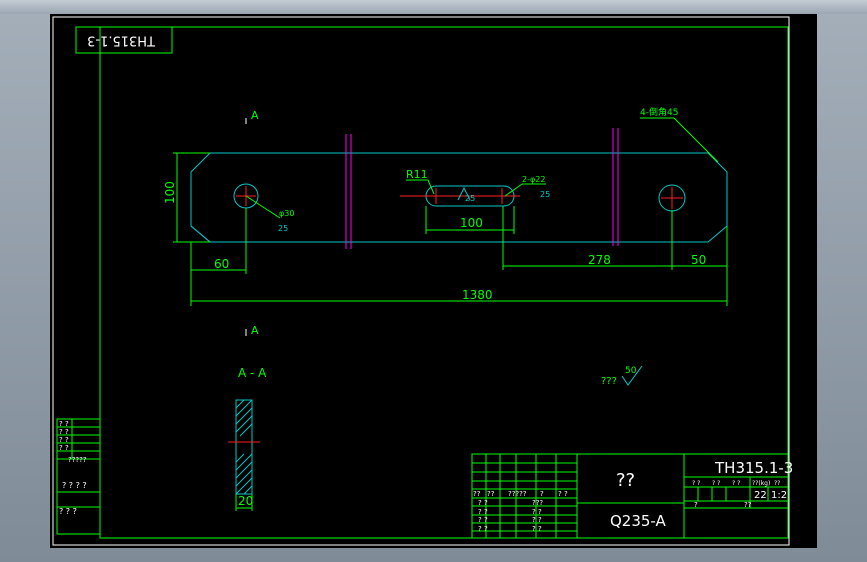 Image resolution: width=867 pixels, height=562 pixels. Describe the element at coordinates (255, 330) in the screenshot. I see `section-mark-bottom: A` at that location.